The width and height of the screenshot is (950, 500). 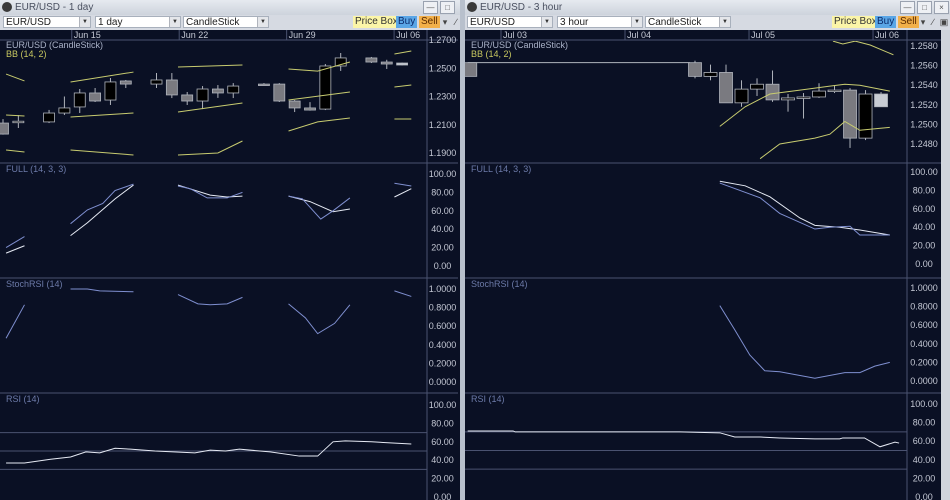 I want to click on price-tick-label: 1.2520, so click(x=924, y=105).